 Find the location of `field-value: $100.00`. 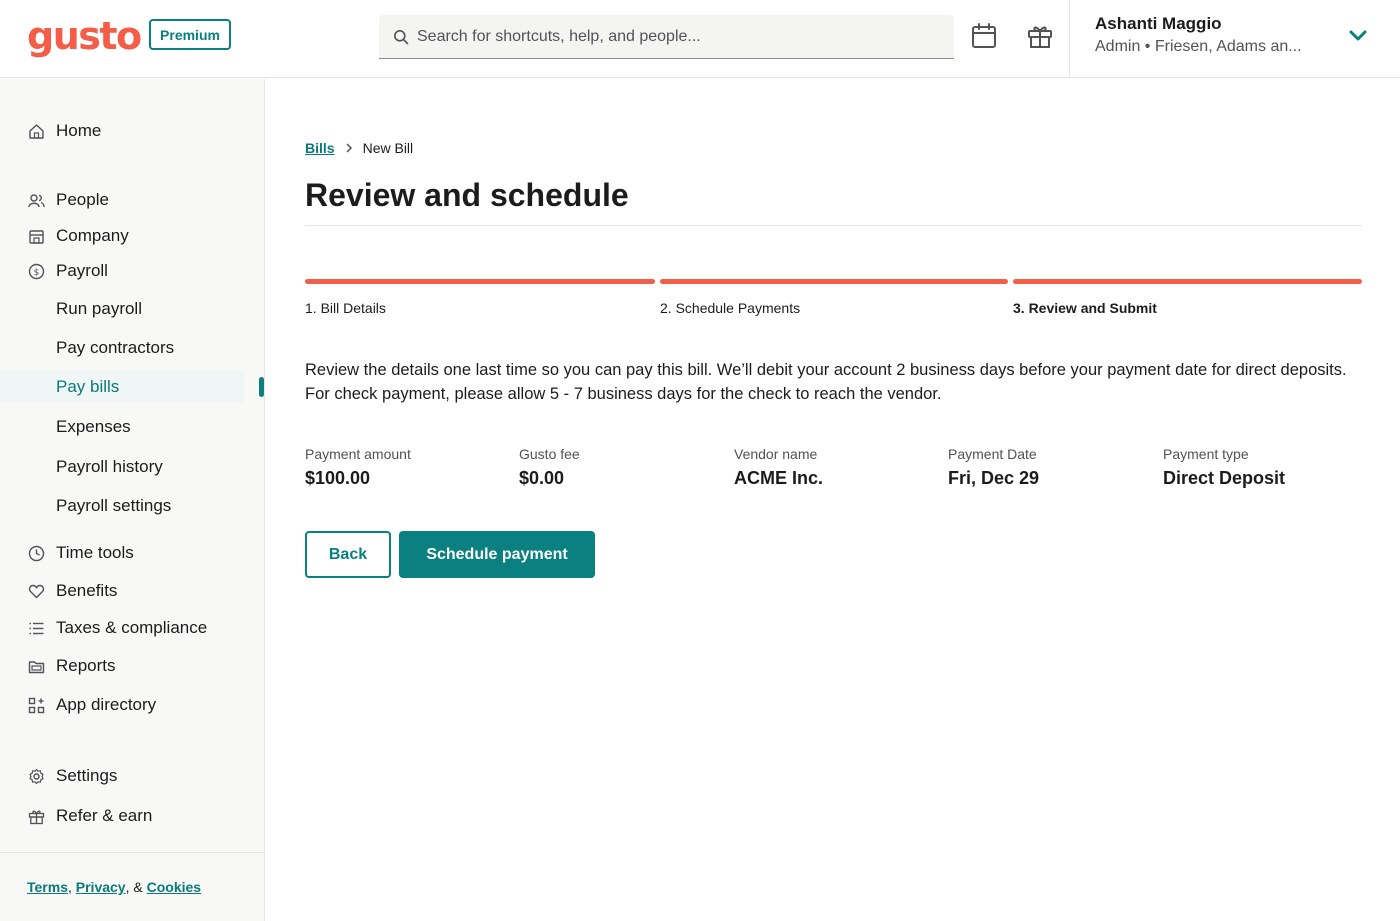

field-value: $100.00 is located at coordinates (338, 478).